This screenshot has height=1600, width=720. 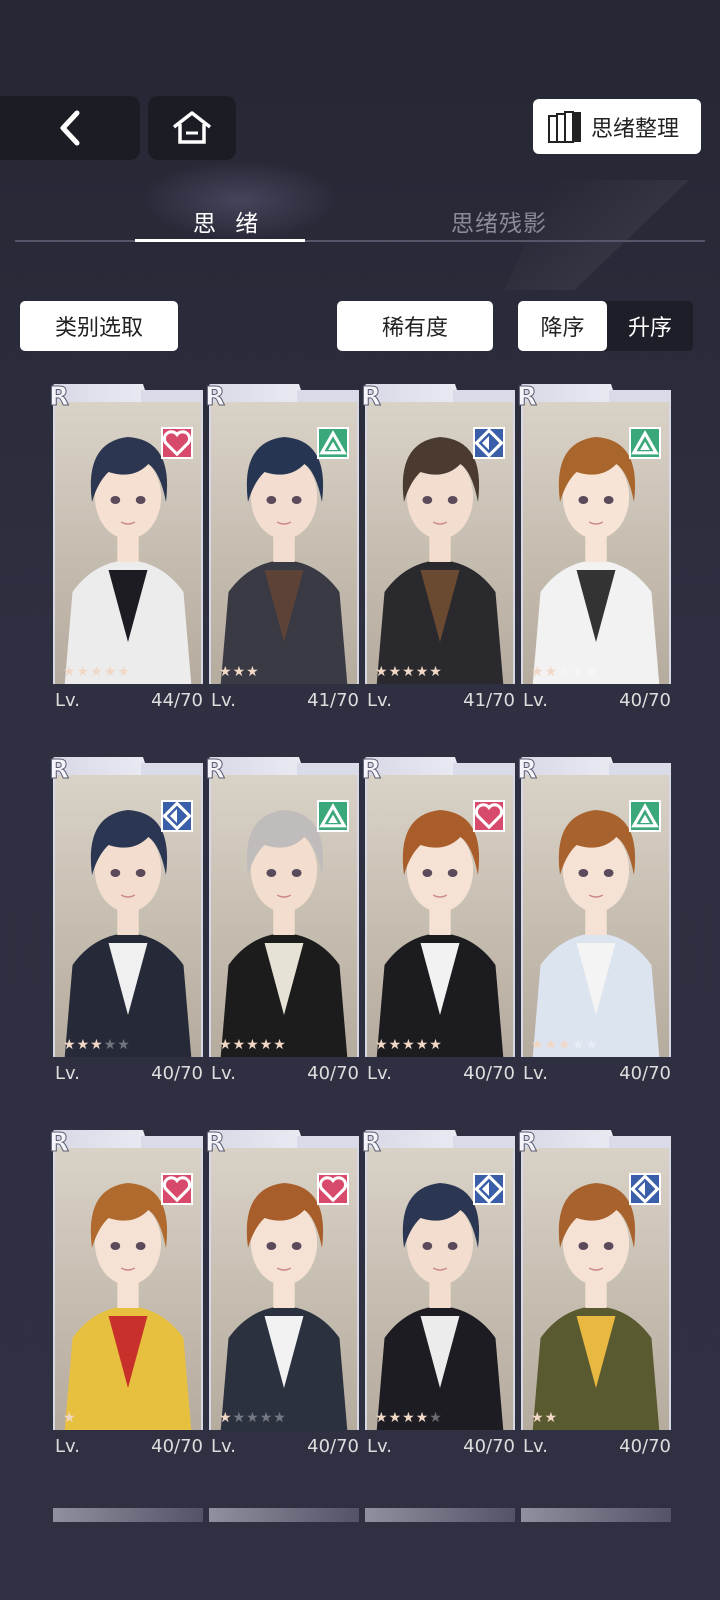 What do you see at coordinates (596, 1289) in the screenshot?
I see `character-portrait: ★★` at bounding box center [596, 1289].